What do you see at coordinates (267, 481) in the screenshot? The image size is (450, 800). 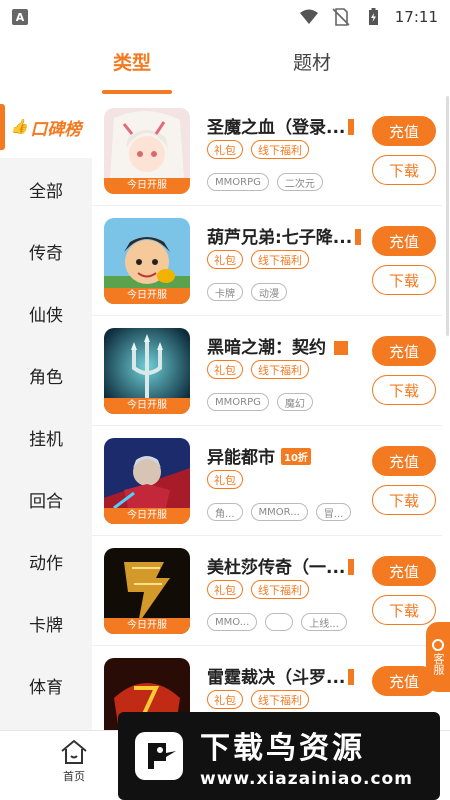 I see `list-item: 今日开服 异能都市 10折 礼包 角... MMOR... 冒... 充值 下载` at bounding box center [267, 481].